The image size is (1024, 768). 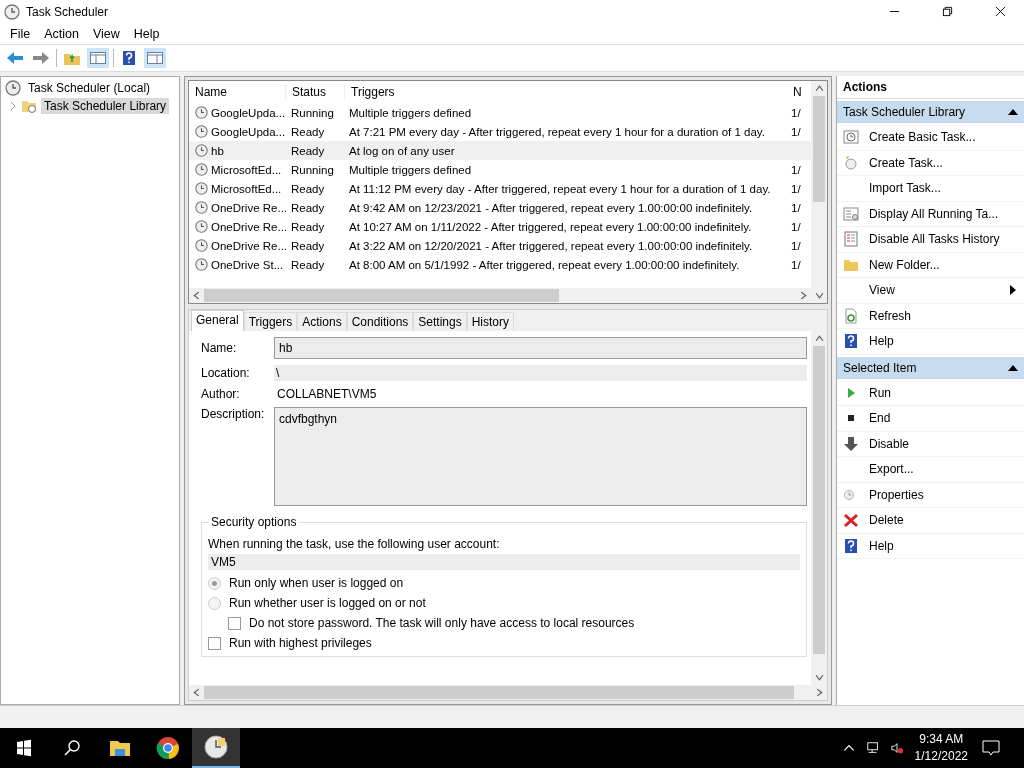 What do you see at coordinates (146, 33) in the screenshot?
I see `menu-item: Help` at bounding box center [146, 33].